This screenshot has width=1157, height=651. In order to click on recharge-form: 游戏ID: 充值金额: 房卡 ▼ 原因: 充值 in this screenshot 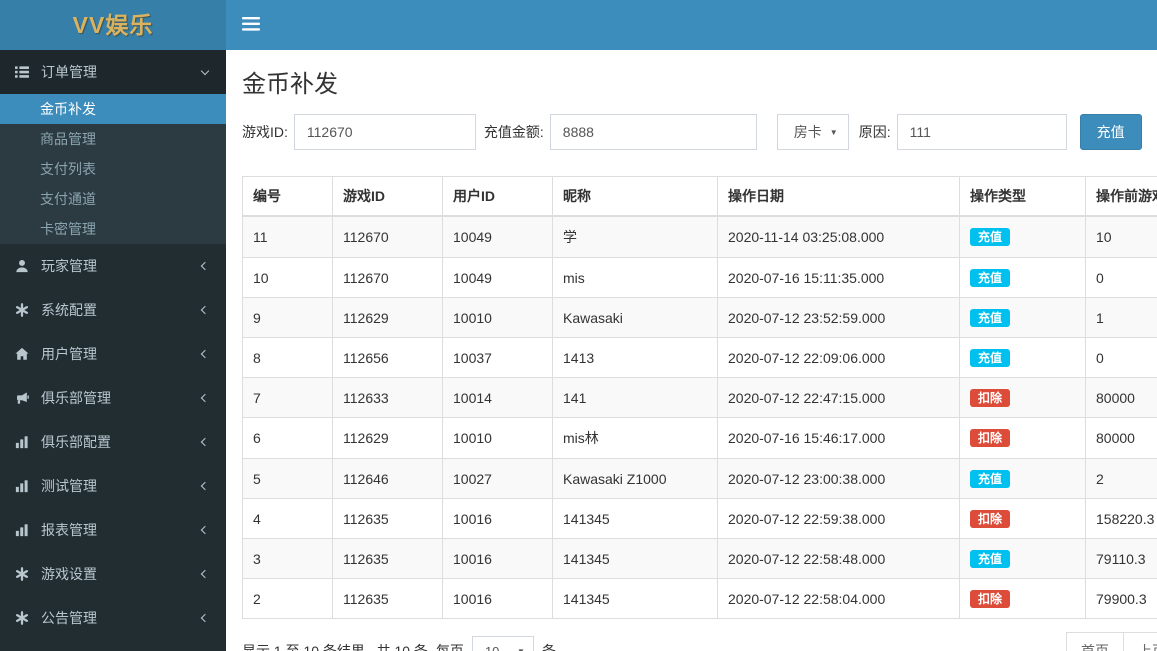, I will do `click(692, 132)`.